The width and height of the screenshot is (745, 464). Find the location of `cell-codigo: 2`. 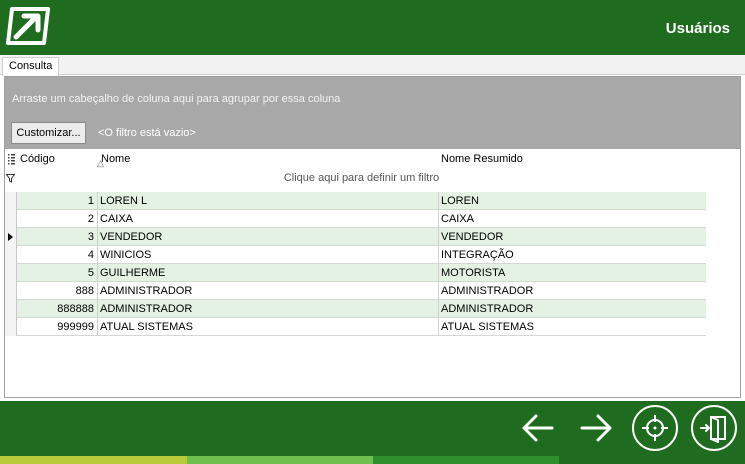

cell-codigo: 2 is located at coordinates (56, 219).